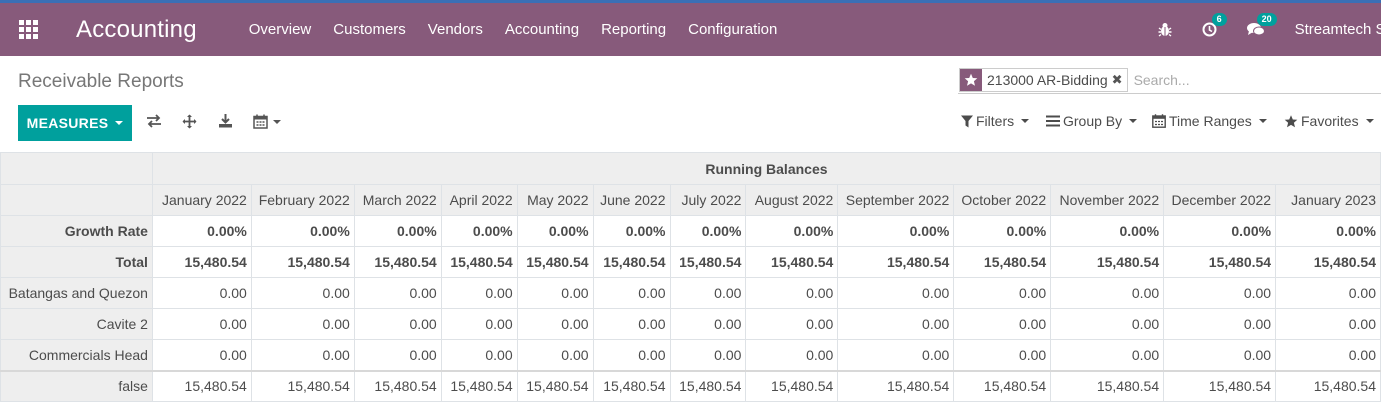 The height and width of the screenshot is (406, 1381). What do you see at coordinates (267, 121) in the screenshot?
I see `comparison-button` at bounding box center [267, 121].